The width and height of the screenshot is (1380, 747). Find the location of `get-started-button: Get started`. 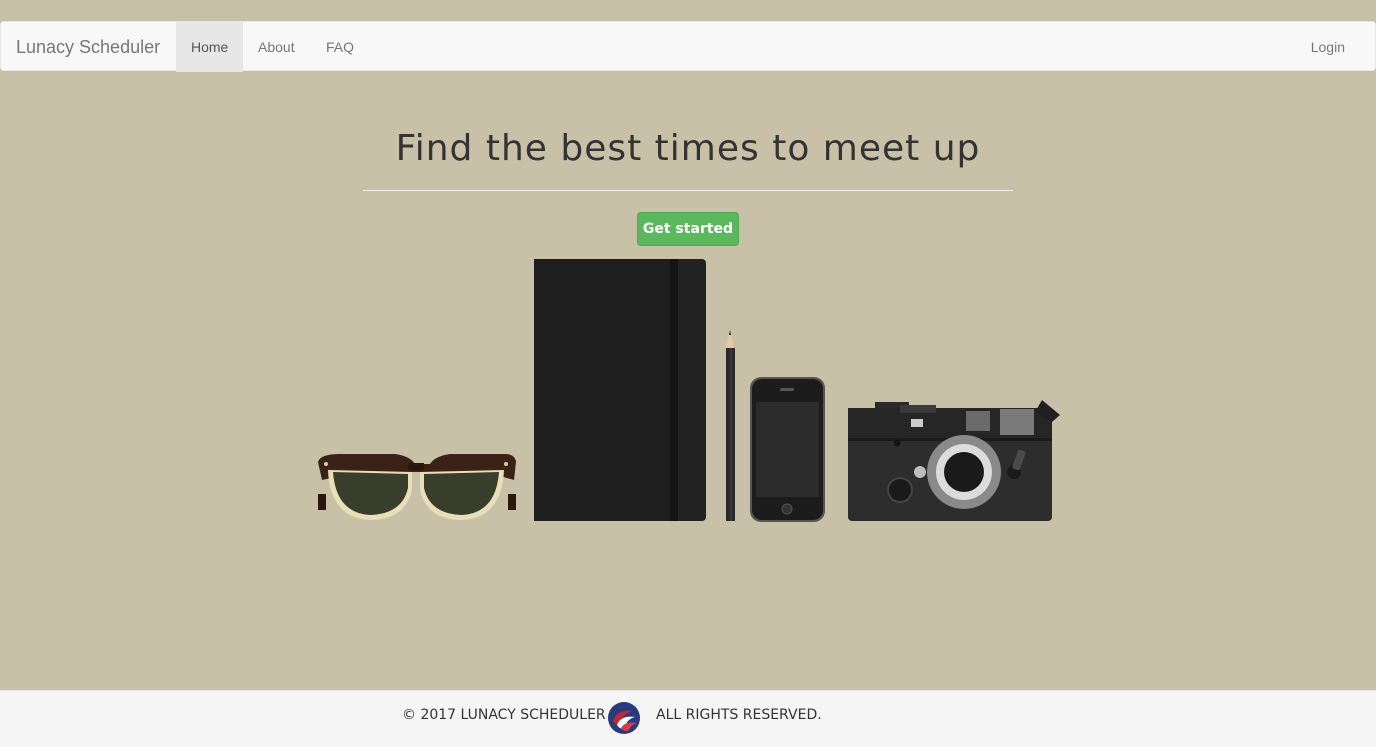

get-started-button: Get started is located at coordinates (688, 229).